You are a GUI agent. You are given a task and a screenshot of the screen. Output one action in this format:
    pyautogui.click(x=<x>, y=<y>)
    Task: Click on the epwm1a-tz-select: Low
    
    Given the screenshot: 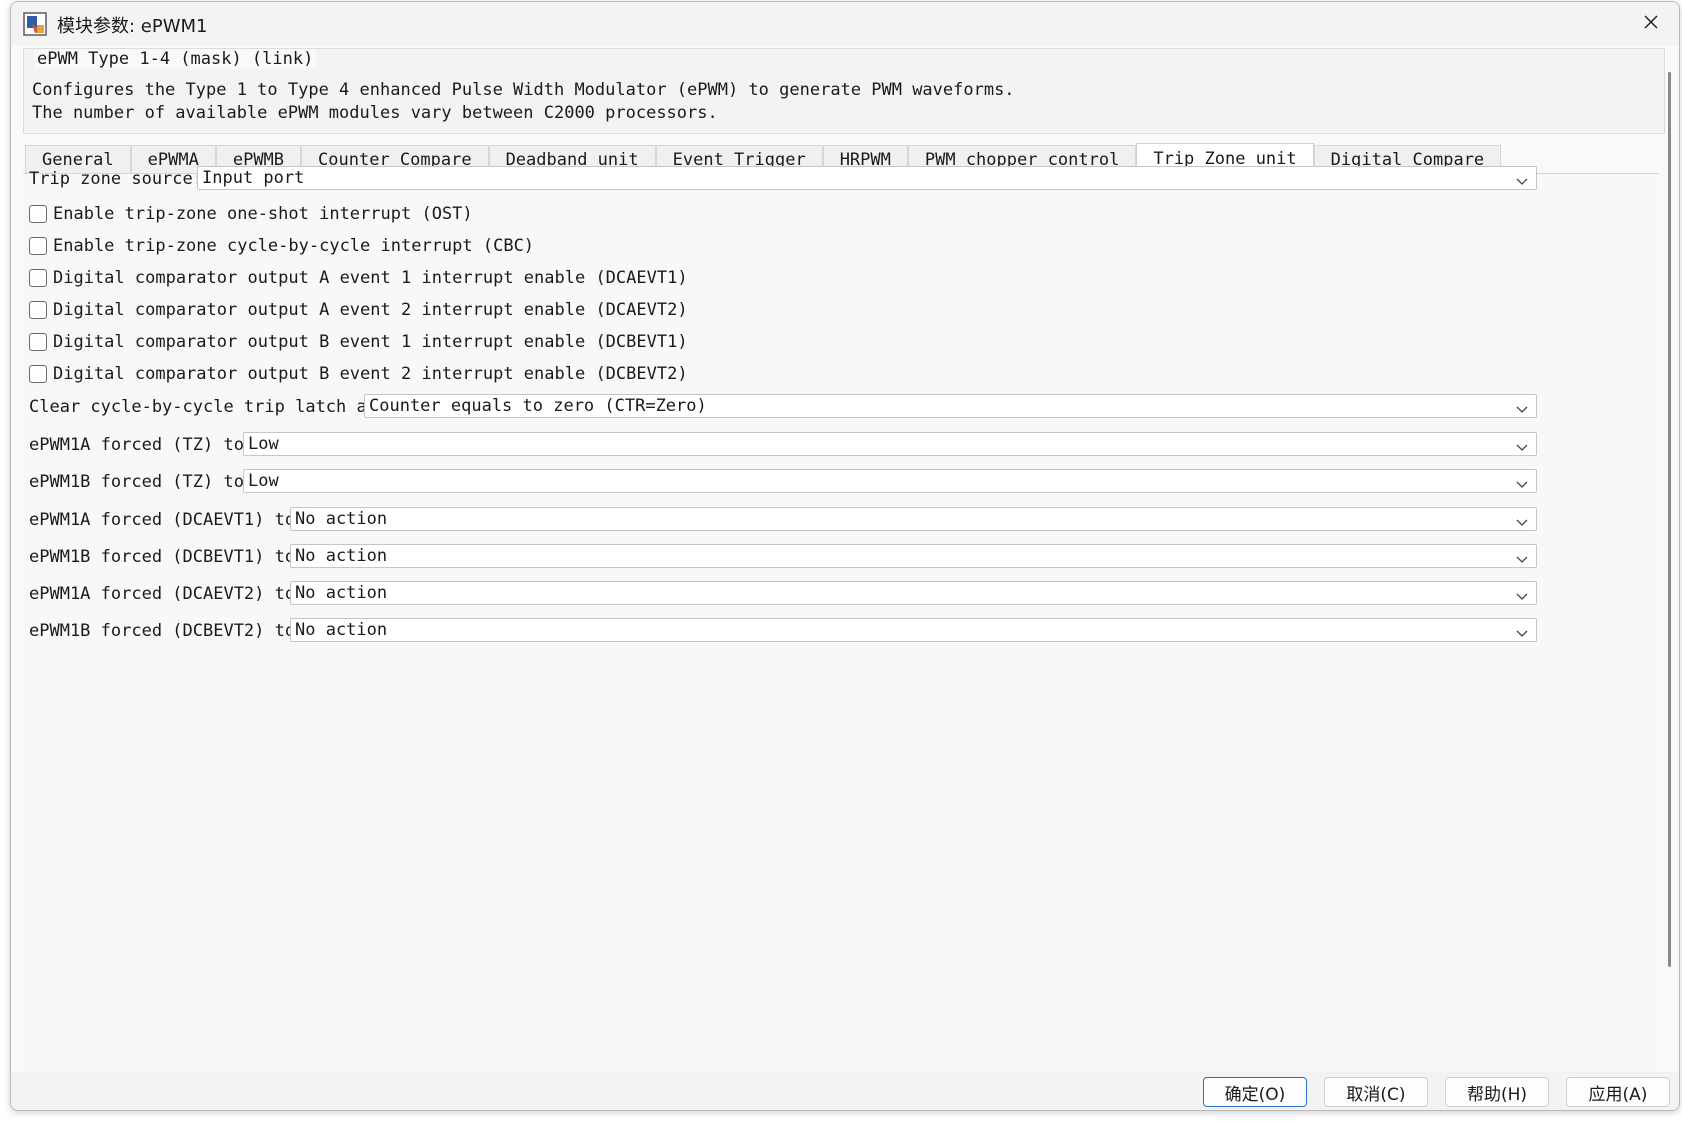 What is the action you would take?
    pyautogui.click(x=890, y=444)
    